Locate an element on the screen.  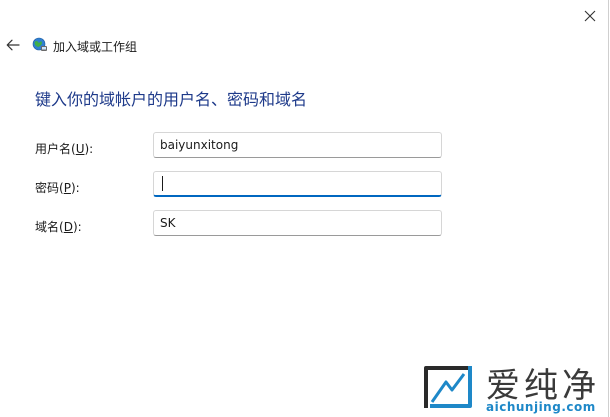
username-label: 用户名(U): is located at coordinates (64, 148).